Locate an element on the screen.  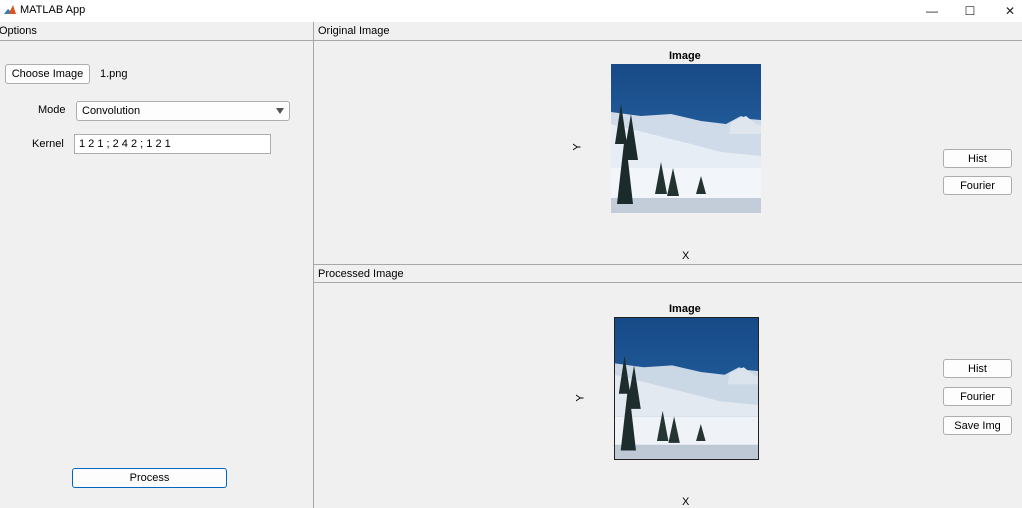
maximize-button: ☐ is located at coordinates (970, 11).